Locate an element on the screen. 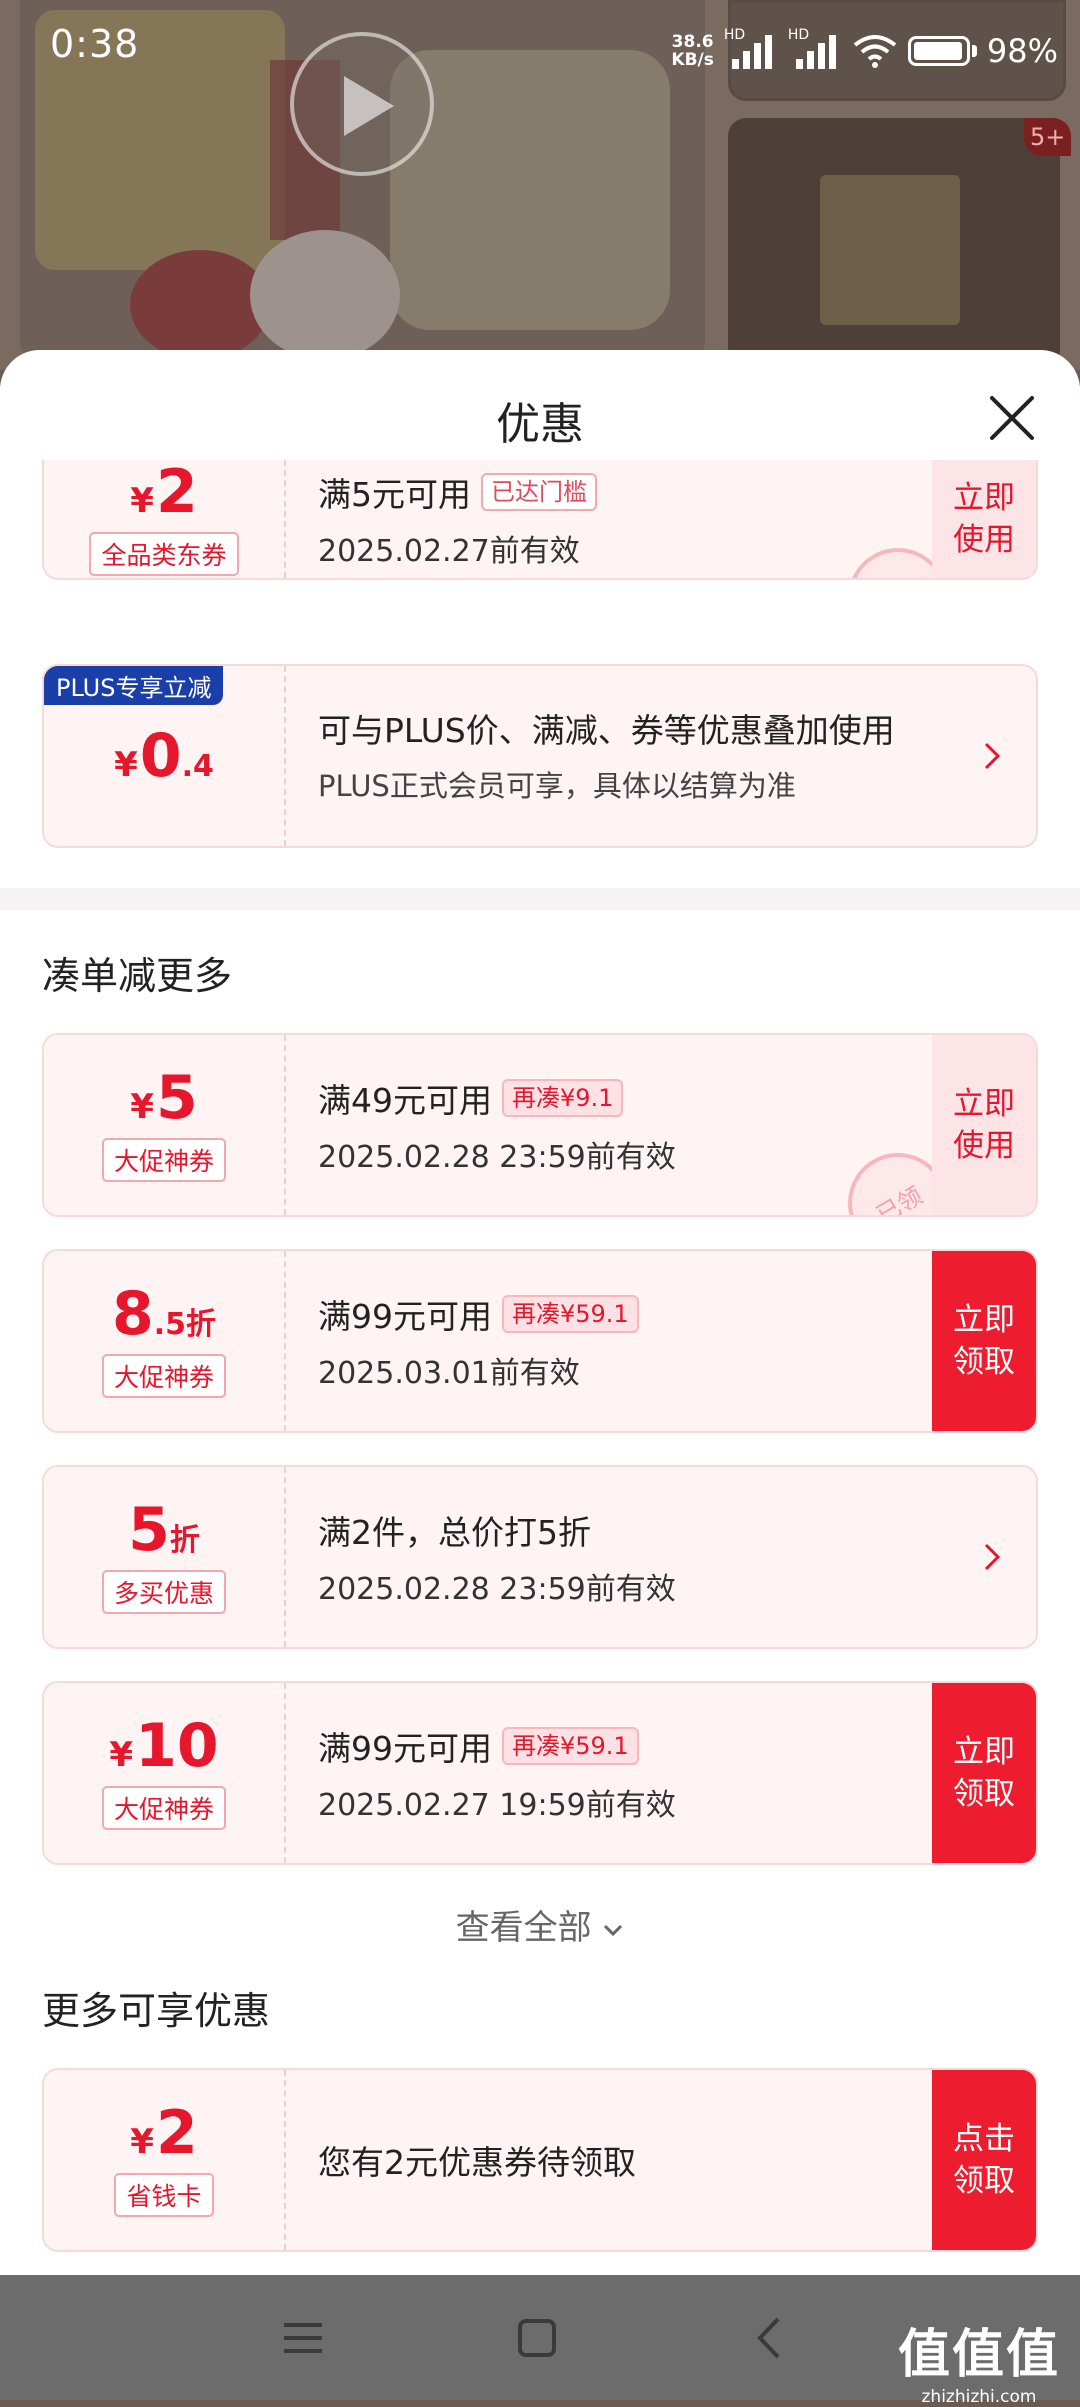 The width and height of the screenshot is (1080, 2407). coupon-amount: ¥10 is located at coordinates (163, 1746).